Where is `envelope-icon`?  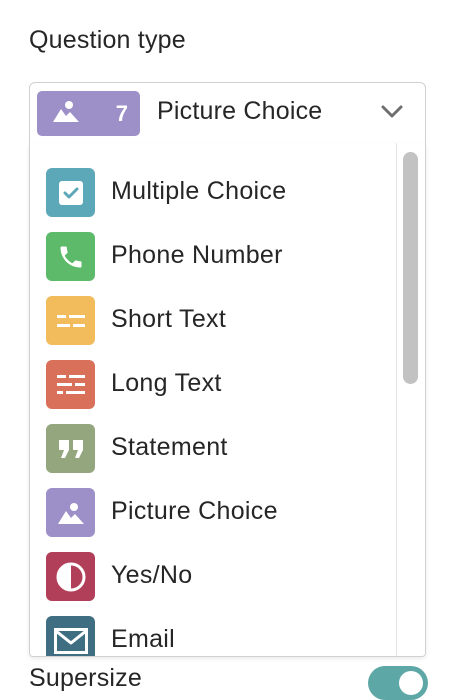 envelope-icon is located at coordinates (70, 636).